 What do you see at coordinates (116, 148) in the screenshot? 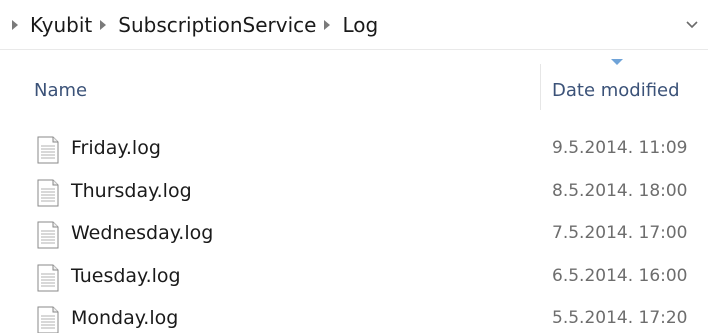
I see `file-name: Friday.log` at bounding box center [116, 148].